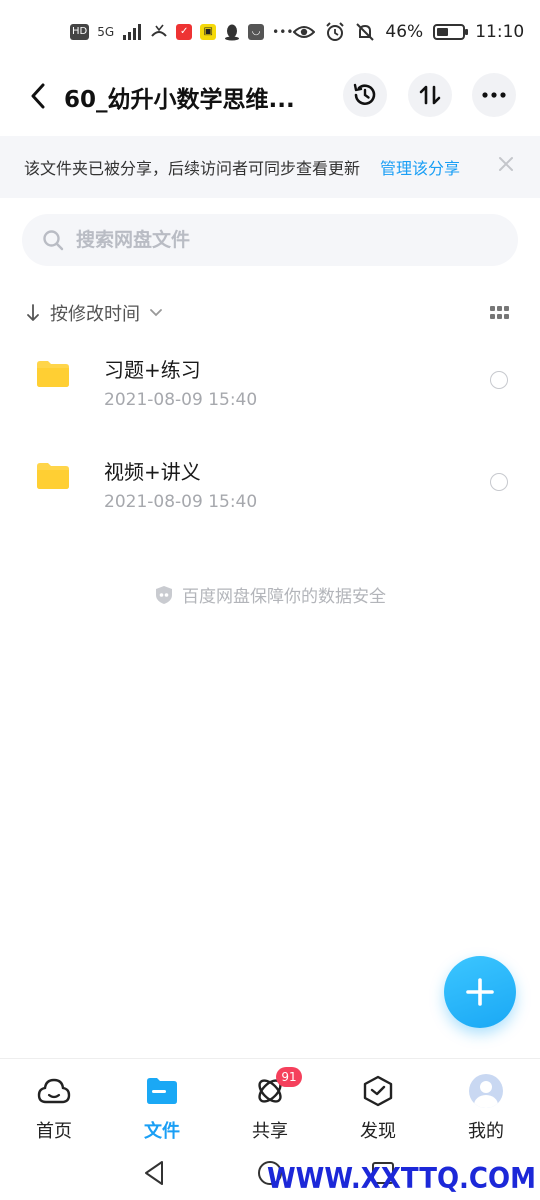 This screenshot has height=1200, width=540. I want to click on status-bar: HD 5G ✓ ▣ ◡ ••• 46% 11:10, so click(270, 32).